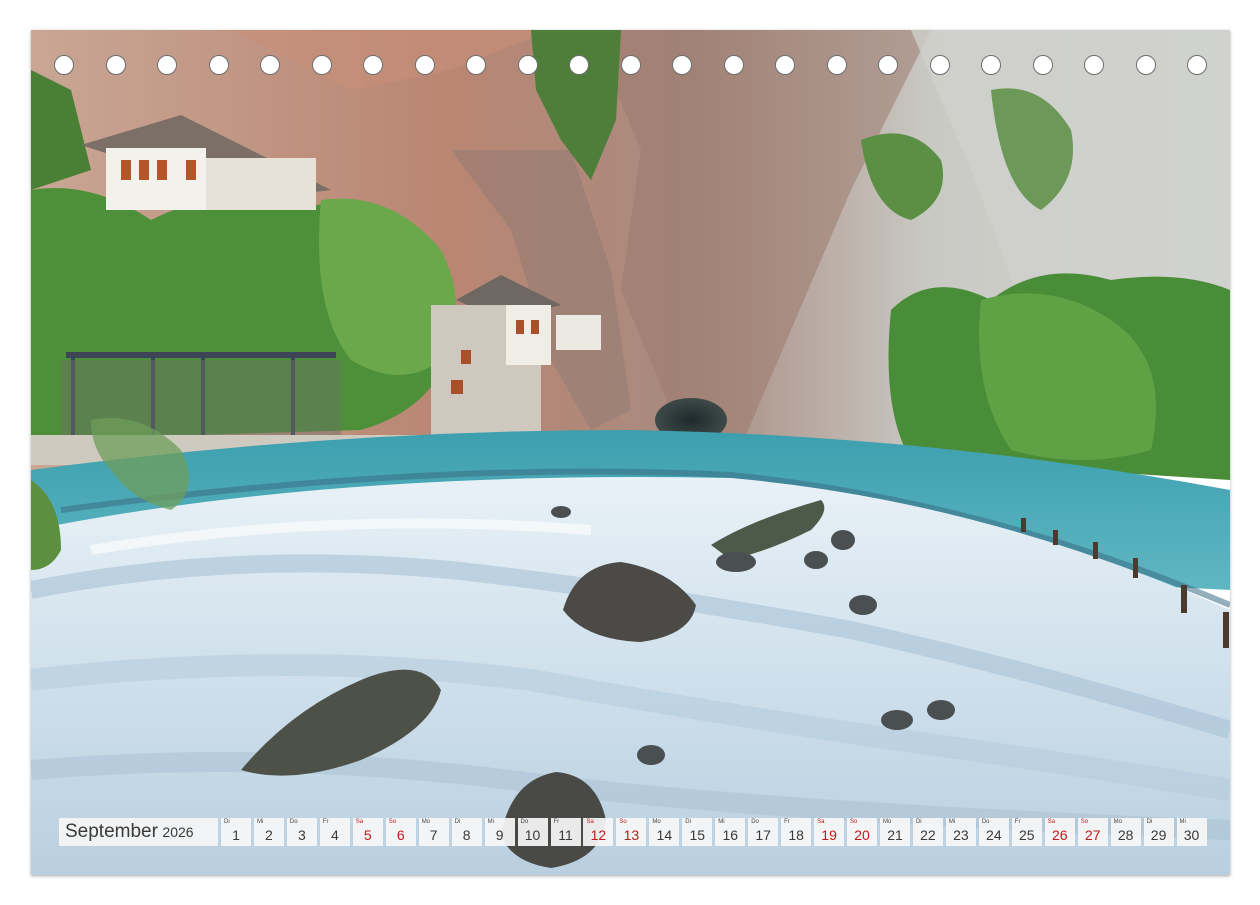  I want to click on day-number: 28, so click(1125, 835).